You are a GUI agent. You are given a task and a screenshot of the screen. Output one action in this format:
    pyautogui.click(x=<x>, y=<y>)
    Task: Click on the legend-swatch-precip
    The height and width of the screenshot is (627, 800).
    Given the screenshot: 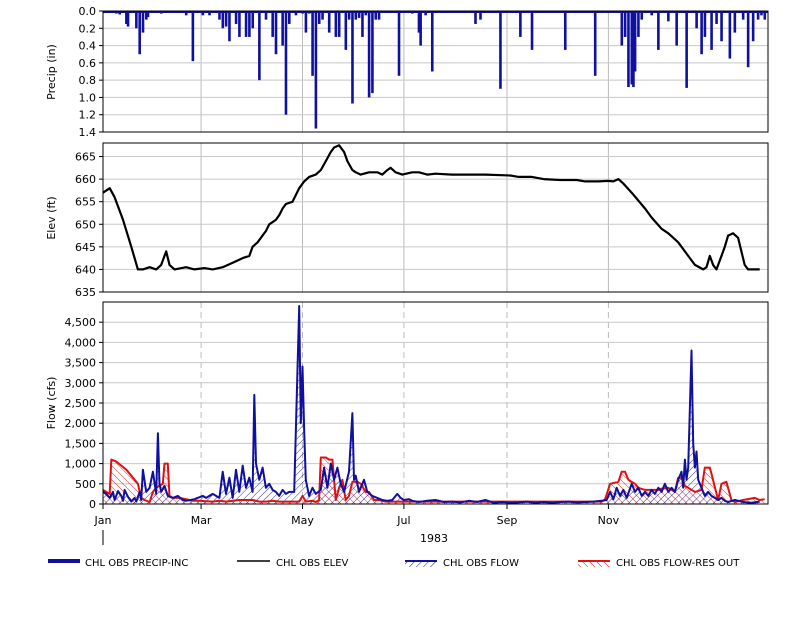 What is the action you would take?
    pyautogui.click(x=64, y=561)
    